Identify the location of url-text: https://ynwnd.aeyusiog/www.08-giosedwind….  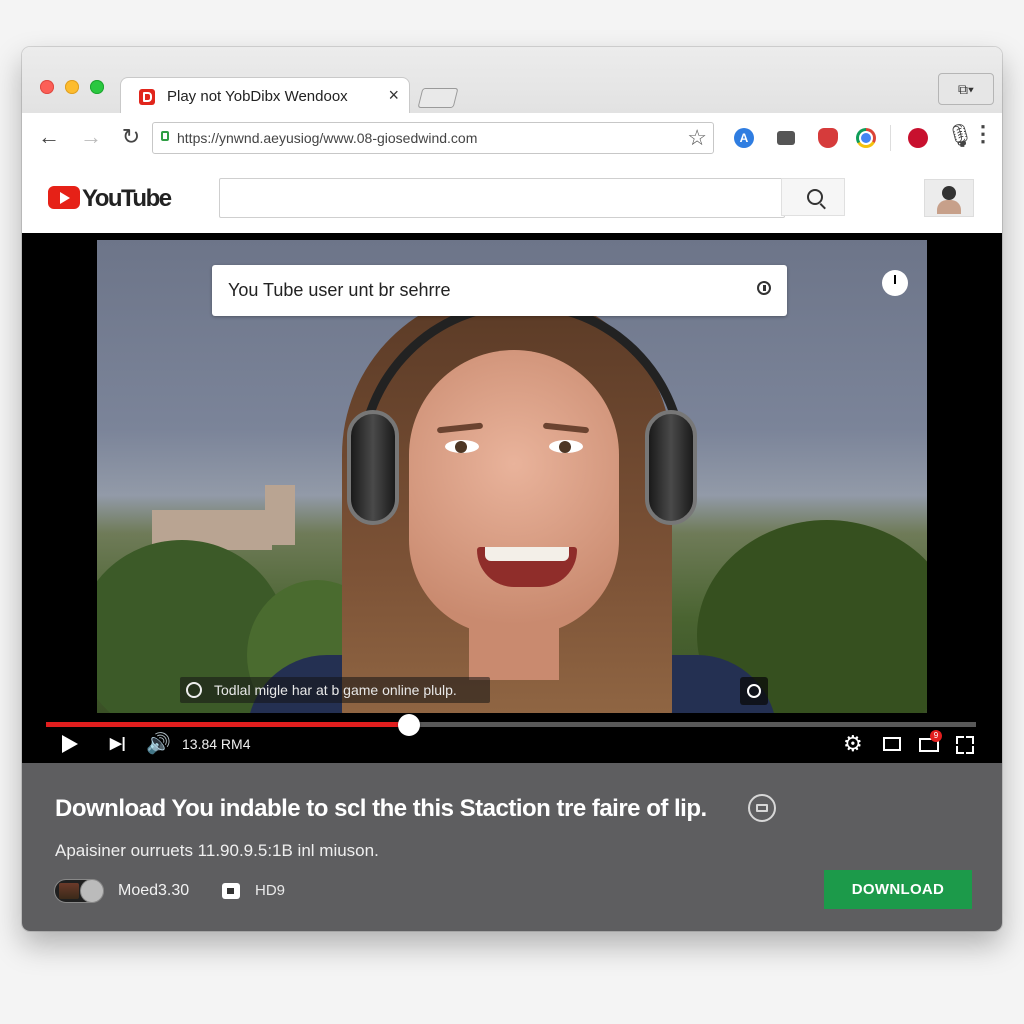
(327, 138).